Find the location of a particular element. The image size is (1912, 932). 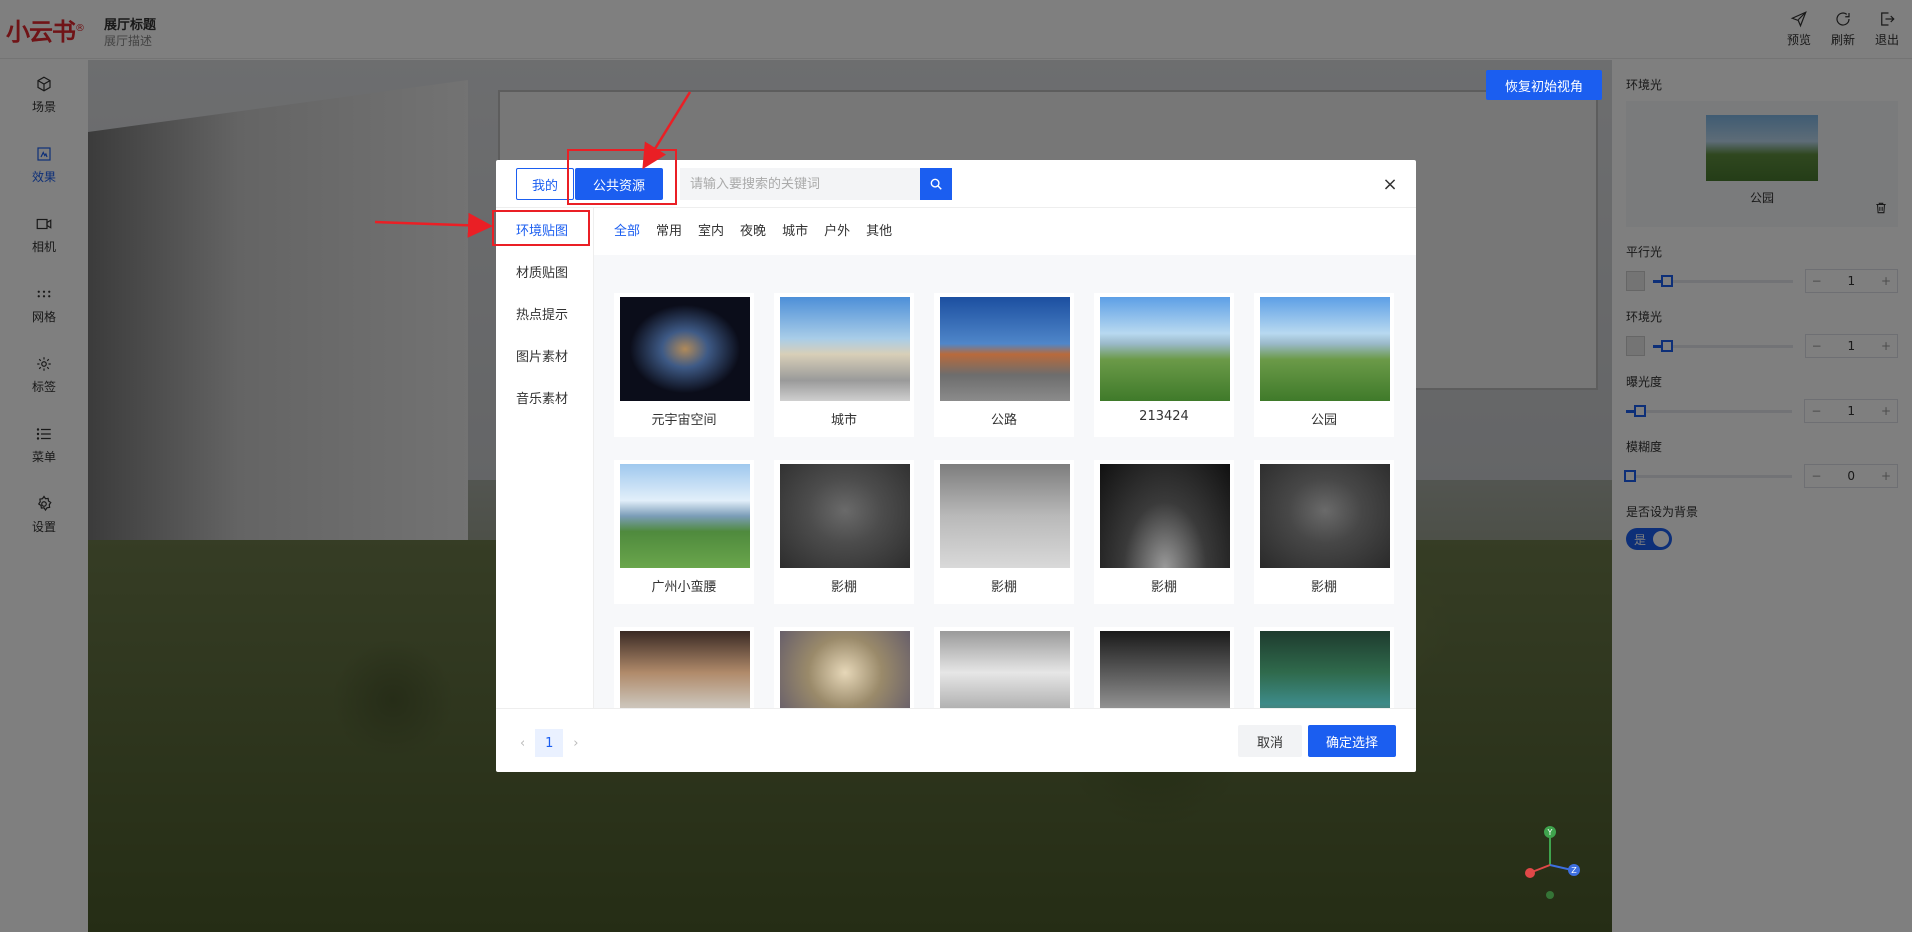

resource-card: 广州小蛮腰 is located at coordinates (684, 532).